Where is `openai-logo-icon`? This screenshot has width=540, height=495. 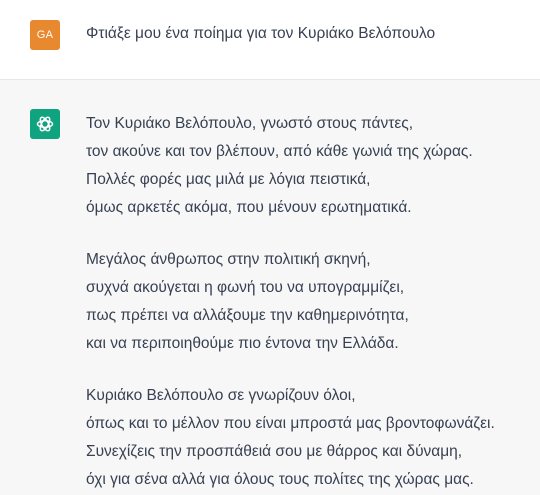 openai-logo-icon is located at coordinates (45, 124).